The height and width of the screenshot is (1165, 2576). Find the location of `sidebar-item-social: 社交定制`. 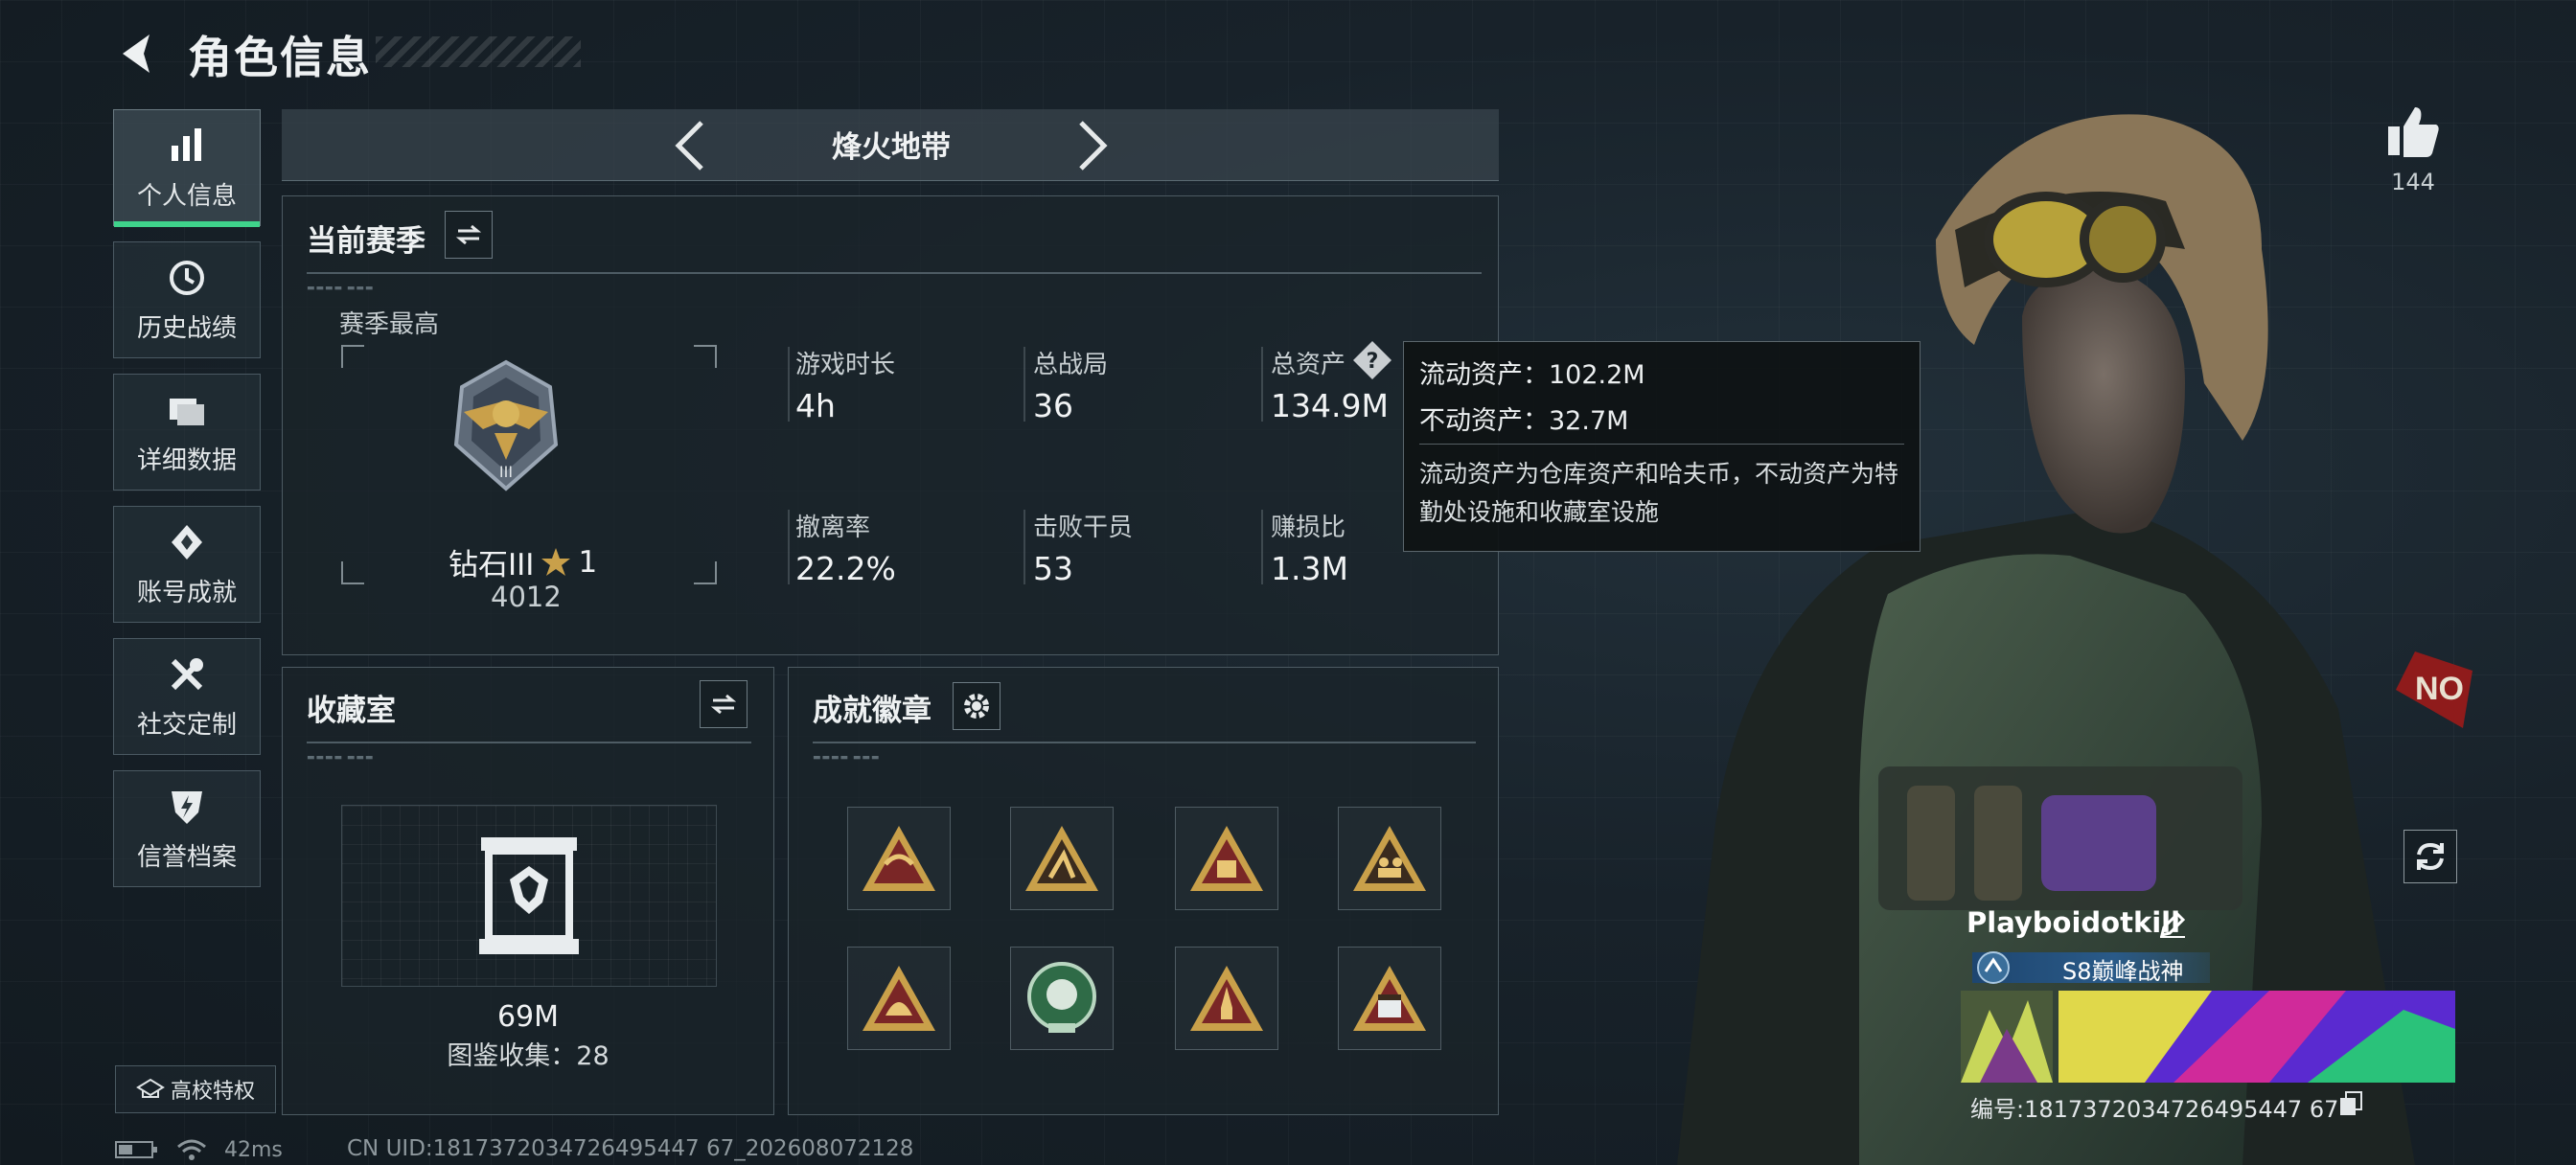

sidebar-item-social: 社交定制 is located at coordinates (187, 696).